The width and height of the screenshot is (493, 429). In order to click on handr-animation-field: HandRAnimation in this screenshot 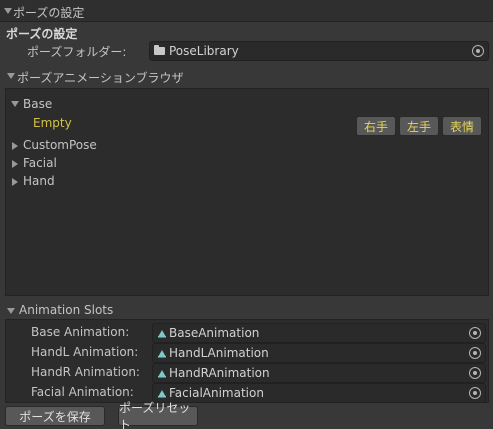, I will do `click(319, 373)`.